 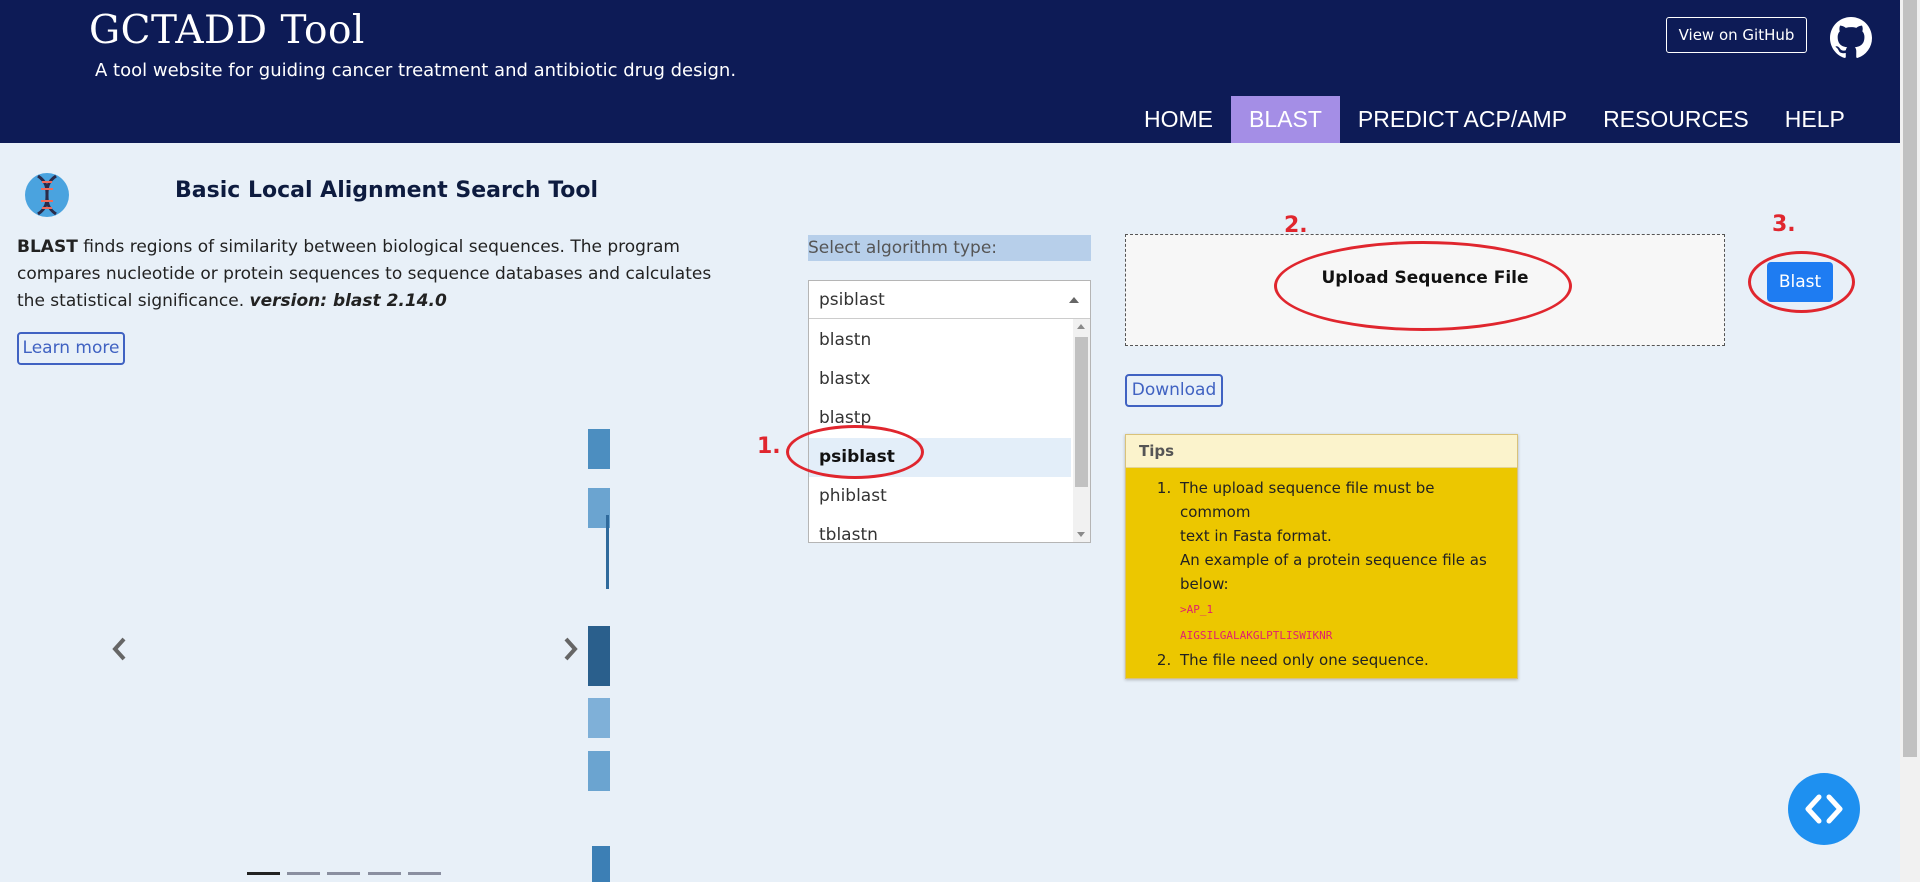 What do you see at coordinates (570, 649) in the screenshot?
I see `carousel-next-icon` at bounding box center [570, 649].